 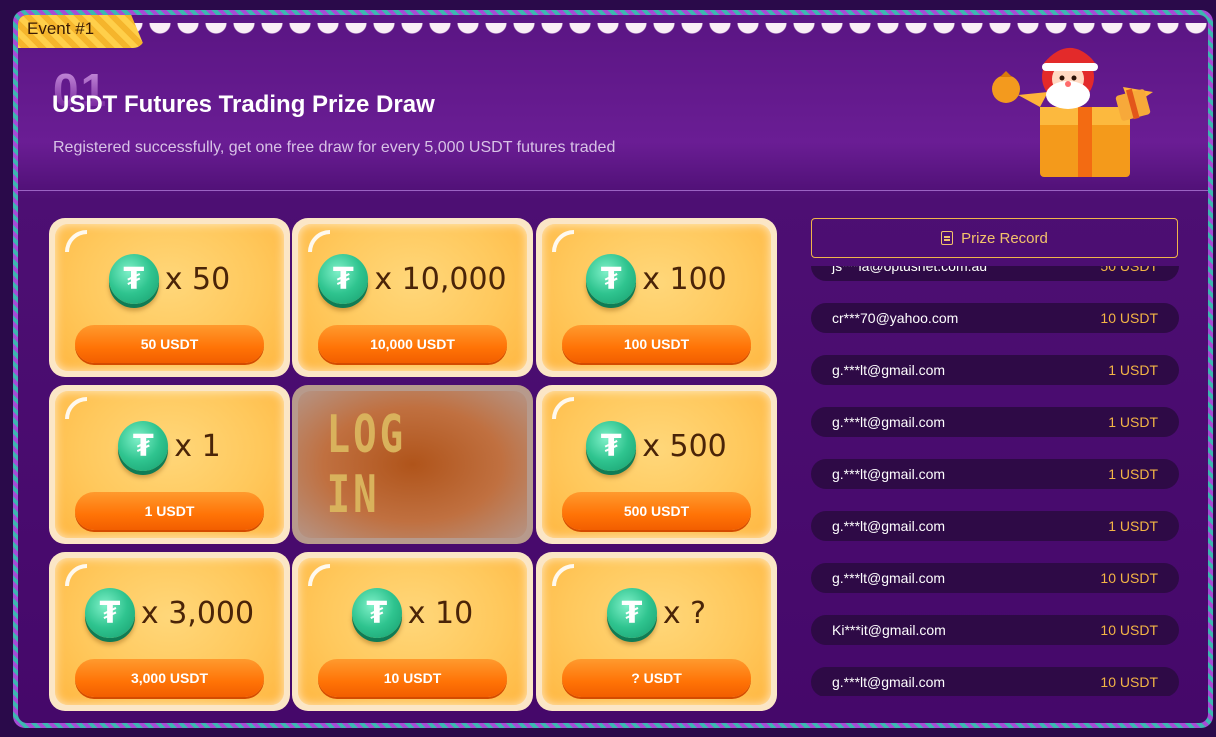 I want to click on document-icon, so click(x=947, y=238).